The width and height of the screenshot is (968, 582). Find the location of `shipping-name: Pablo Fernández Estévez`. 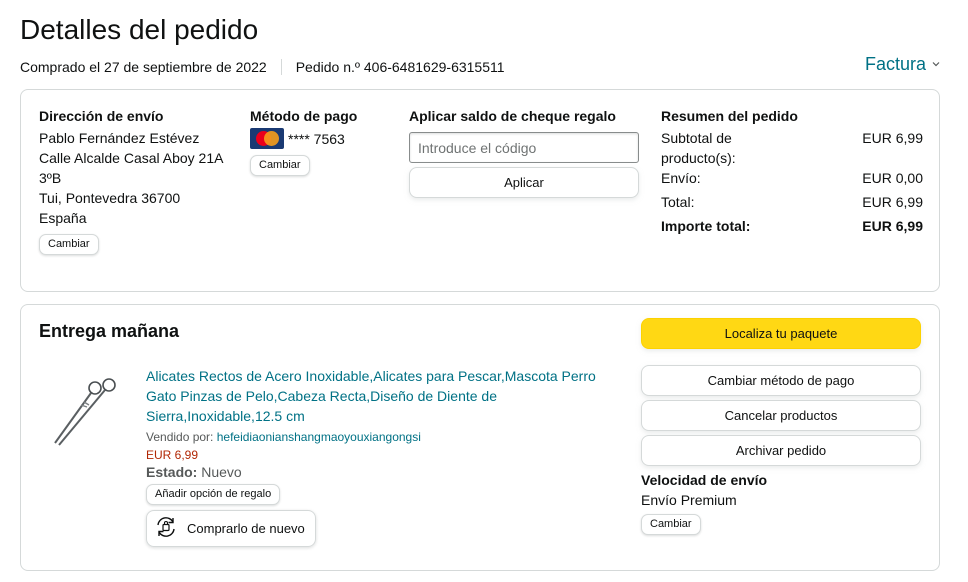

shipping-name: Pablo Fernández Estévez is located at coordinates (119, 138).